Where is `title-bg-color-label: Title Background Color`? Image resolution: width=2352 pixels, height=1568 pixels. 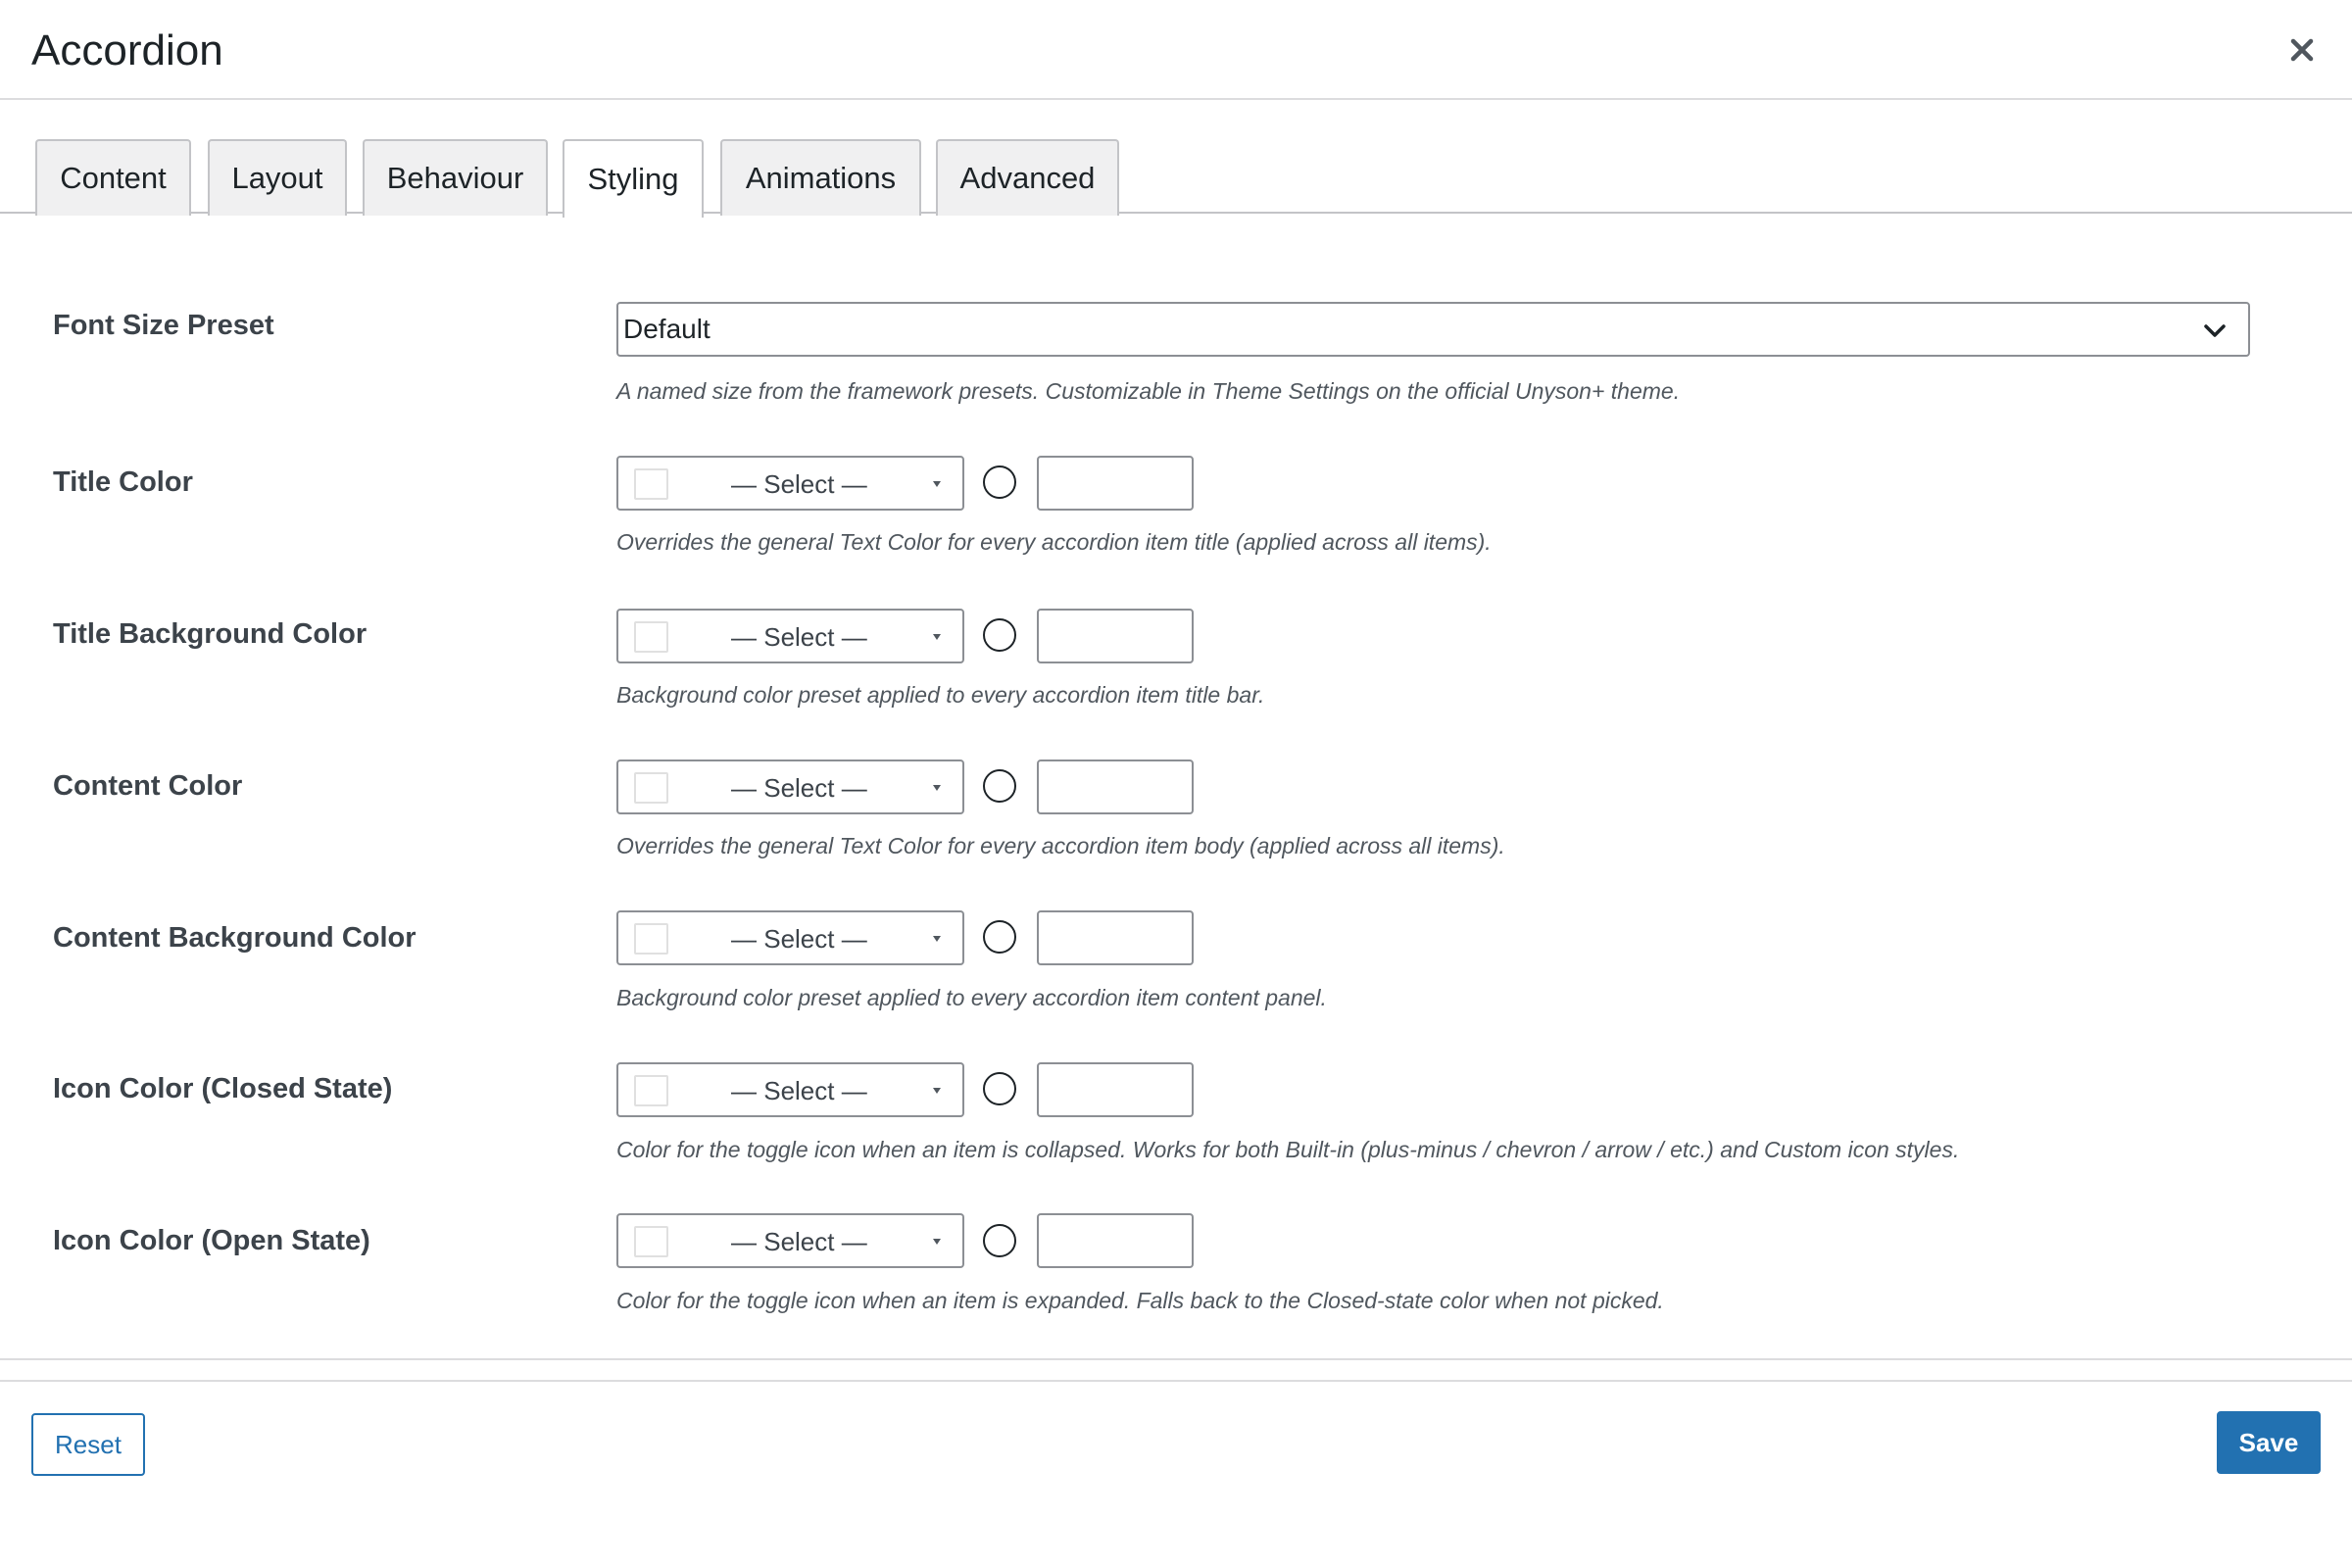 title-bg-color-label: Title Background Color is located at coordinates (210, 634).